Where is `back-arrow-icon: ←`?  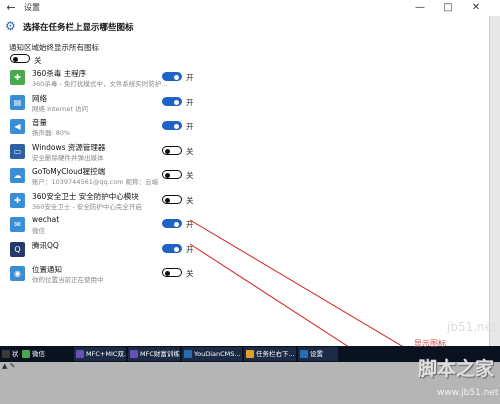
back-arrow-icon: ← is located at coordinates (11, 8).